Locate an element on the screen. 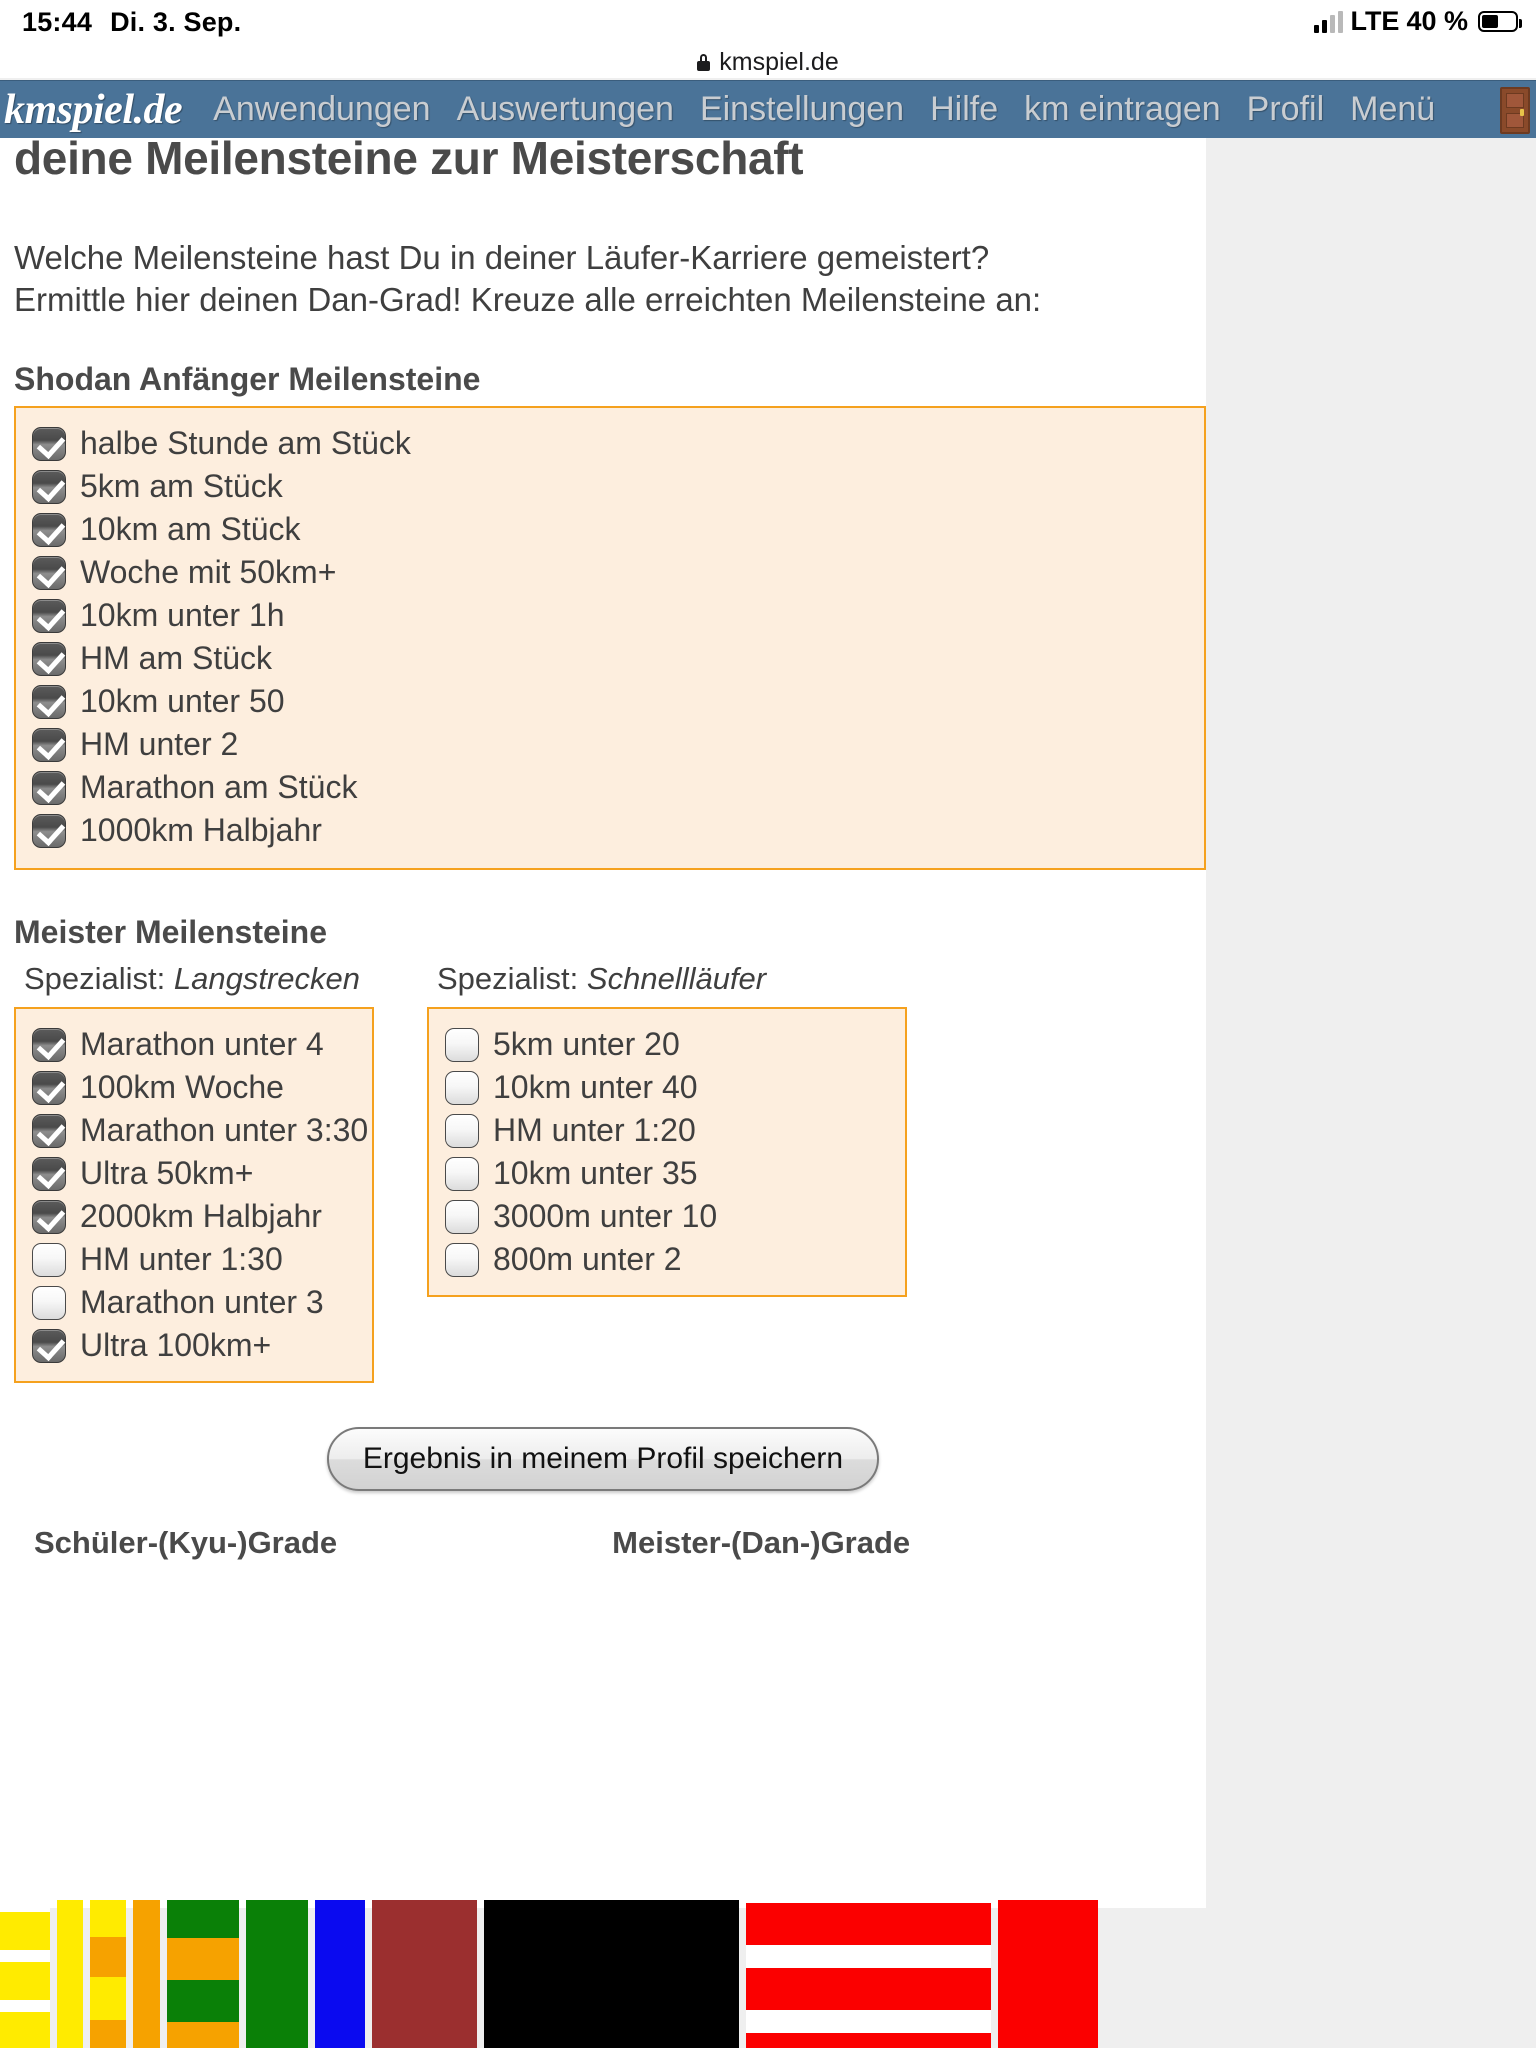  spec-label-schnelllaeufer: Spezialist: Schnellläufer is located at coordinates (687, 979).